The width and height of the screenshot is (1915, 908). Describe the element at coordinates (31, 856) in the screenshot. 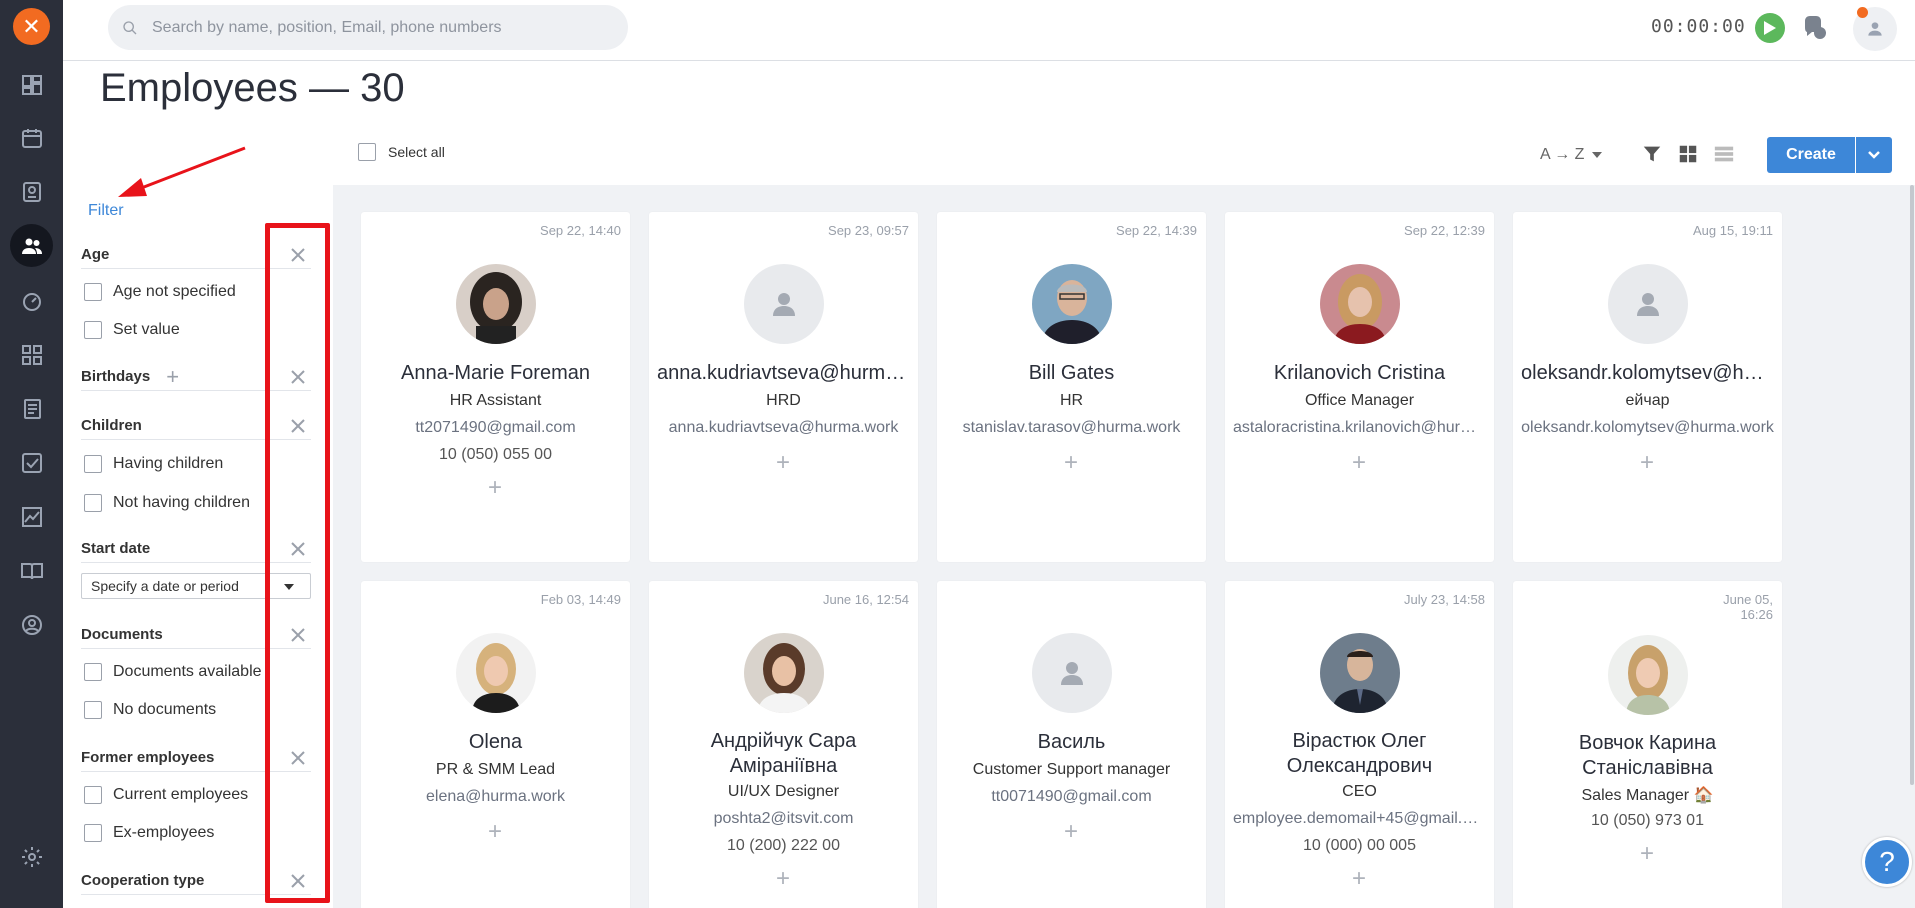

I see `settings-icon` at that location.